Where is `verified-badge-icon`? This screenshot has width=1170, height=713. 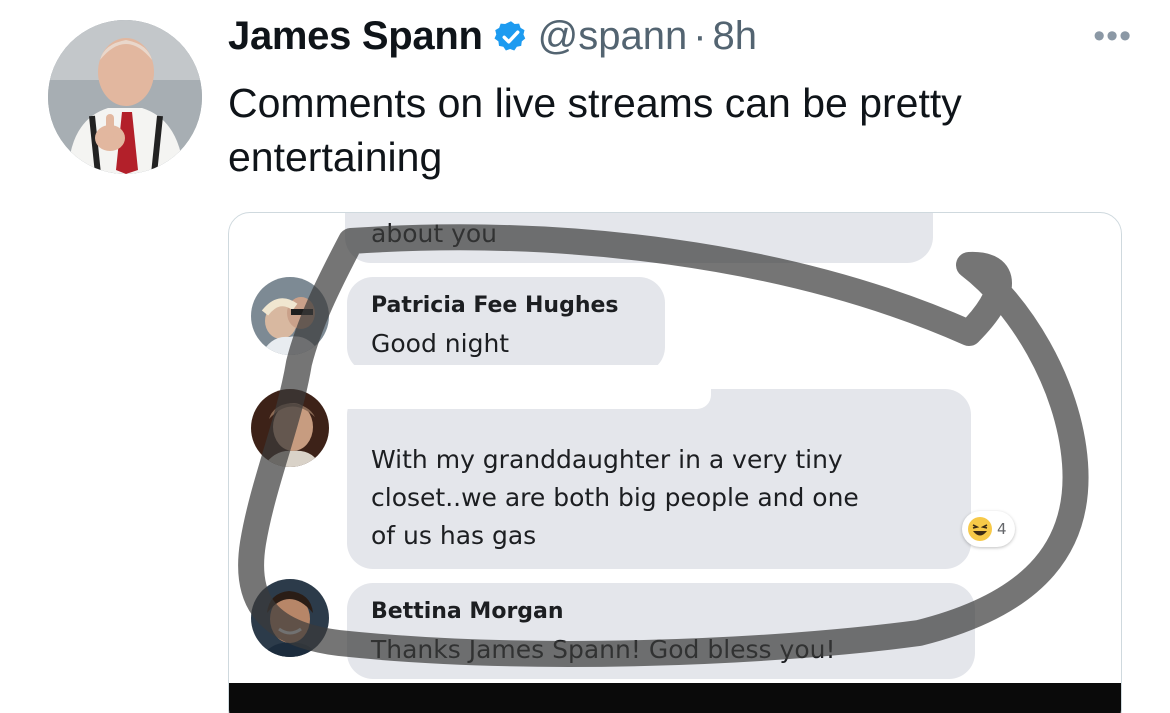 verified-badge-icon is located at coordinates (509, 35).